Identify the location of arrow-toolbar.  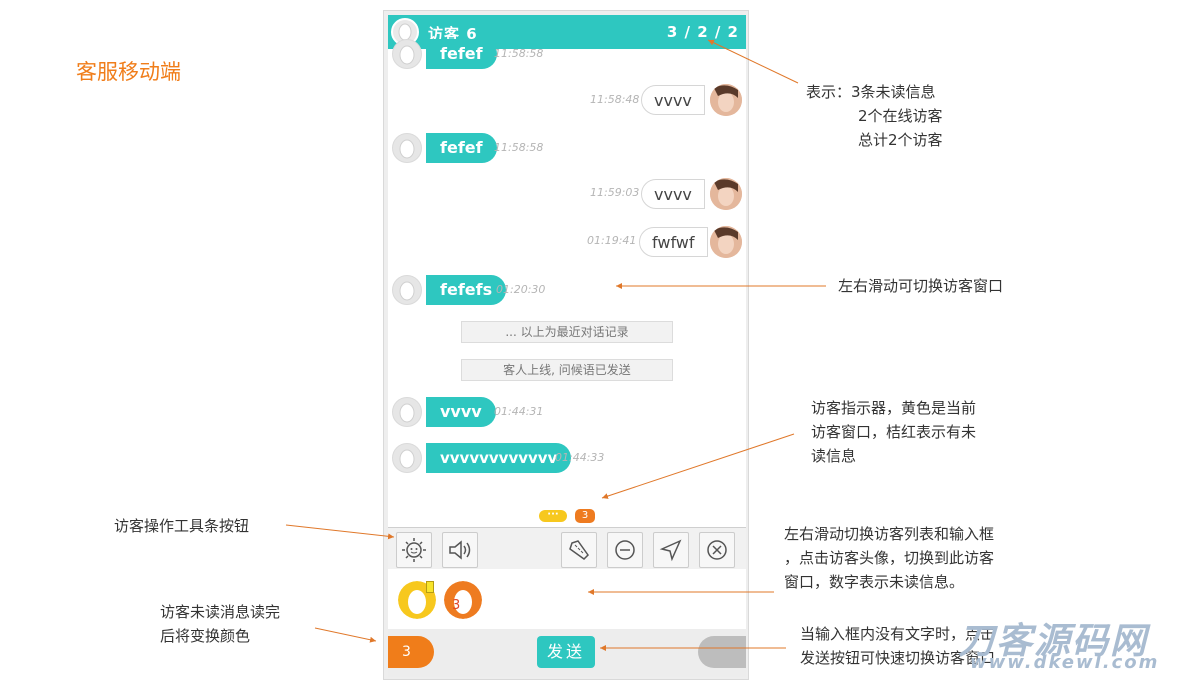
(340, 532).